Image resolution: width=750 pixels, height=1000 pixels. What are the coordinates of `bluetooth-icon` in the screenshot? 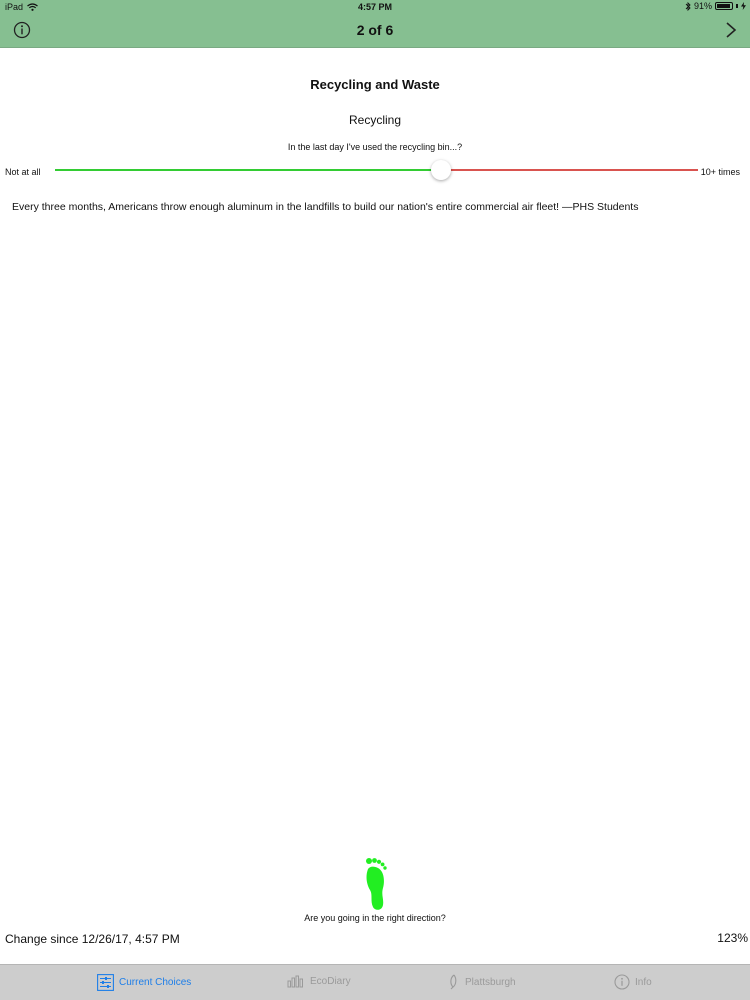 It's located at (688, 6).